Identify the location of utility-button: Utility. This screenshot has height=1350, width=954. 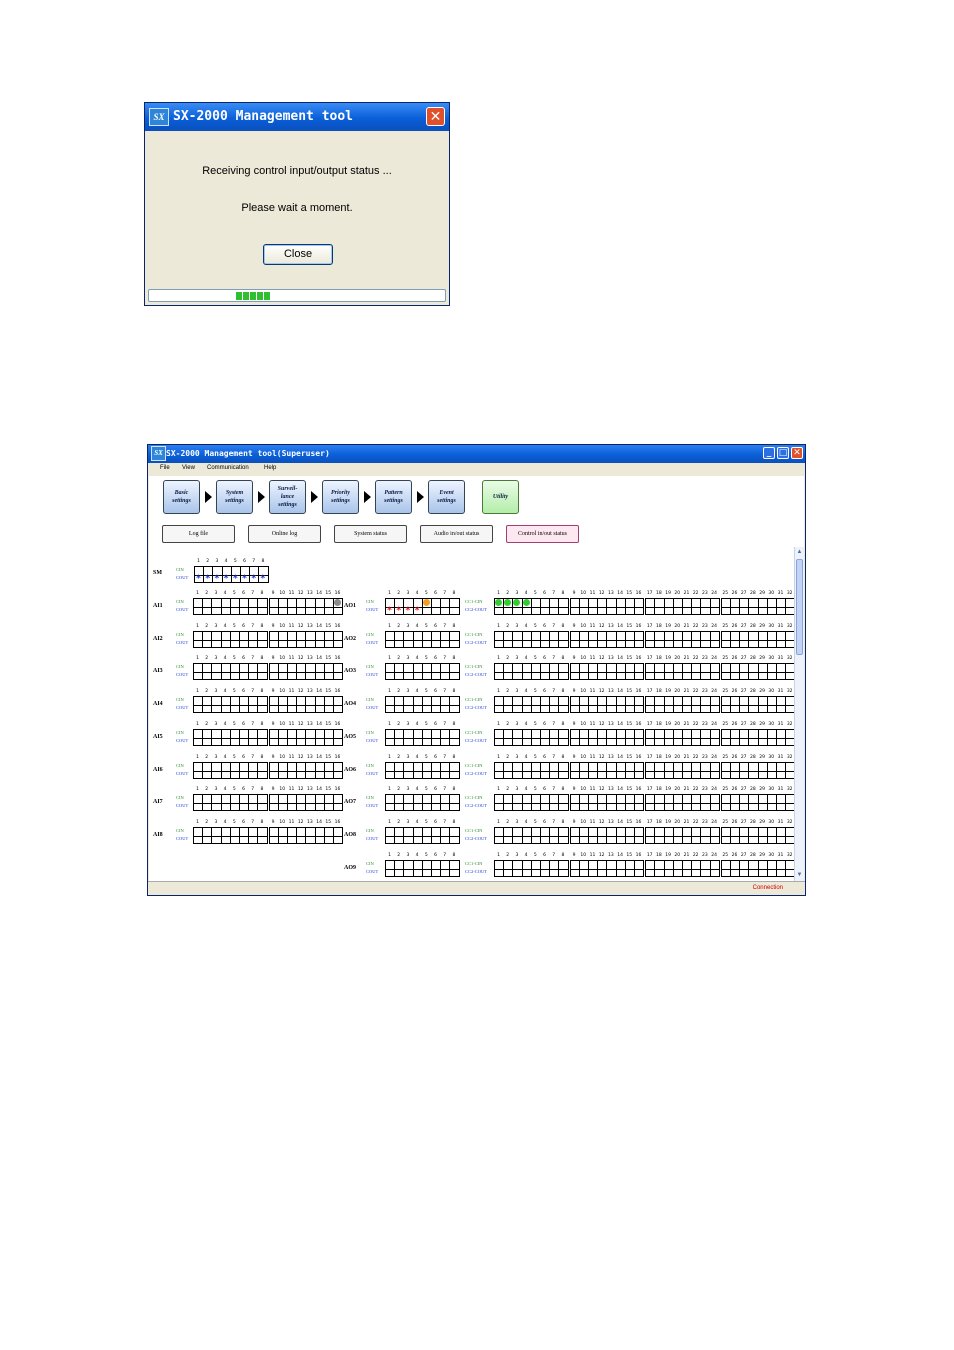
(500, 497).